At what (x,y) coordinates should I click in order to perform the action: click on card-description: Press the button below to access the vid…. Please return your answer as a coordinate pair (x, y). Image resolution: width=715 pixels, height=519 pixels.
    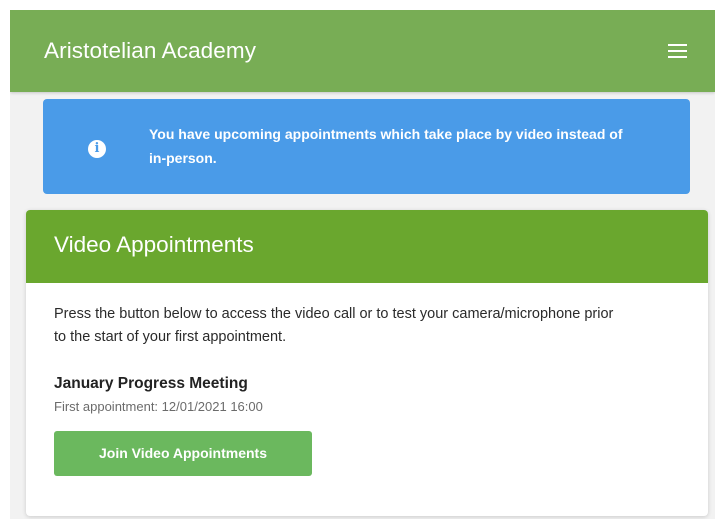
    Looking at the image, I should click on (334, 325).